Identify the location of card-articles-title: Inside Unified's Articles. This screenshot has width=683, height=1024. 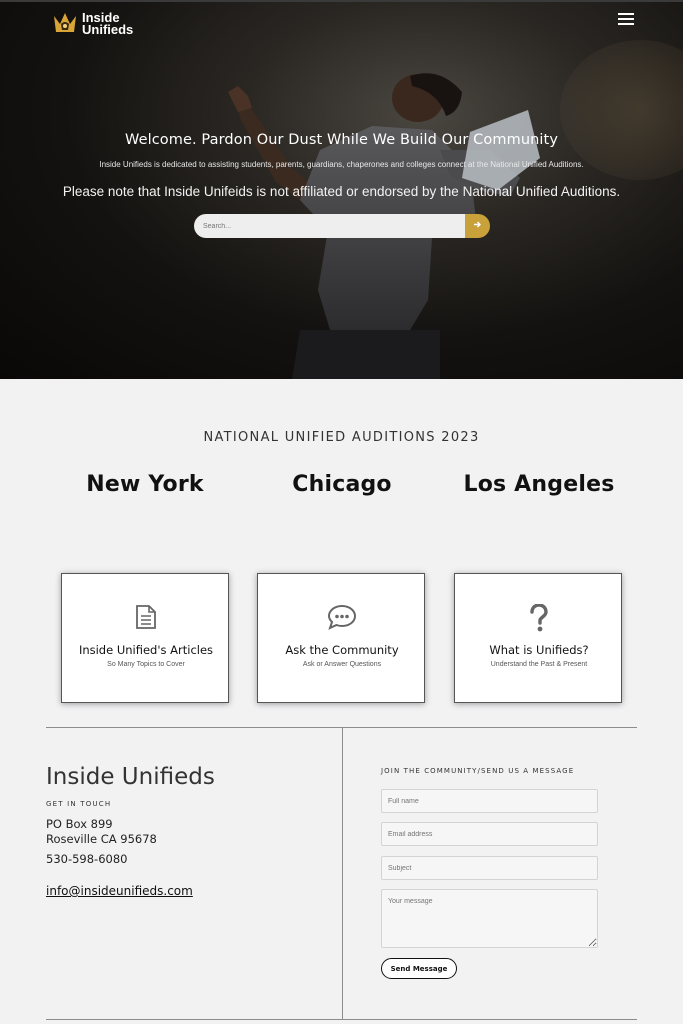
(146, 650).